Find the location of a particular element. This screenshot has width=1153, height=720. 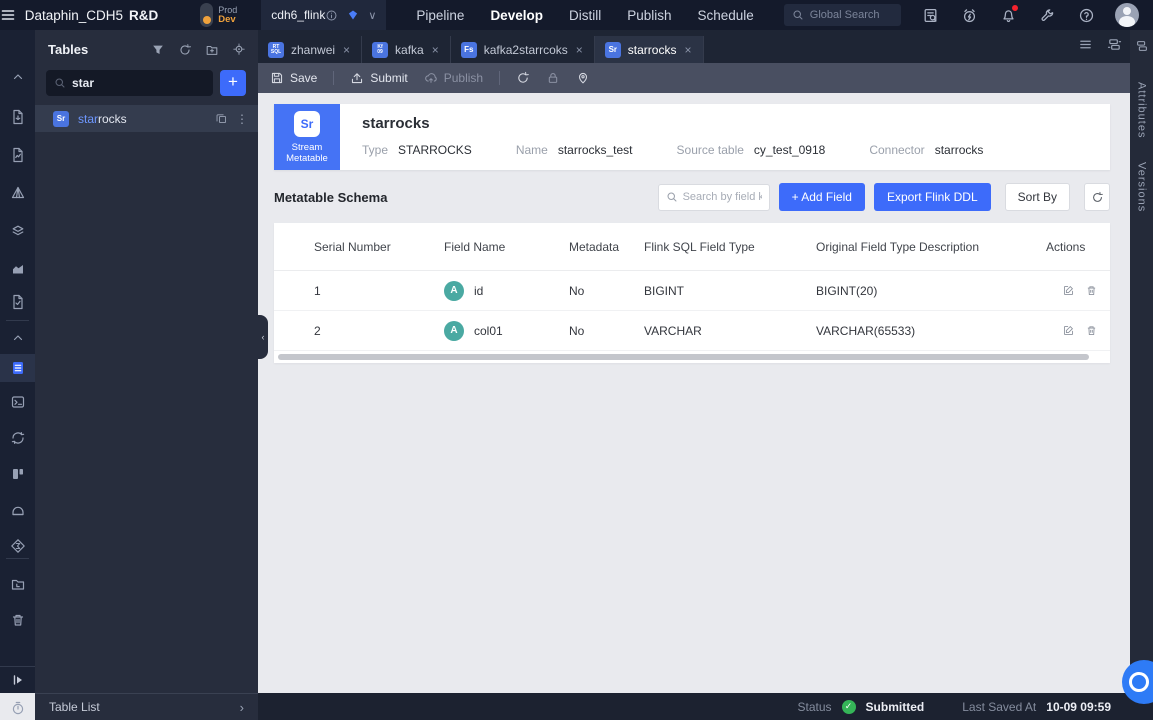

rail-trash-icon is located at coordinates (17, 620).